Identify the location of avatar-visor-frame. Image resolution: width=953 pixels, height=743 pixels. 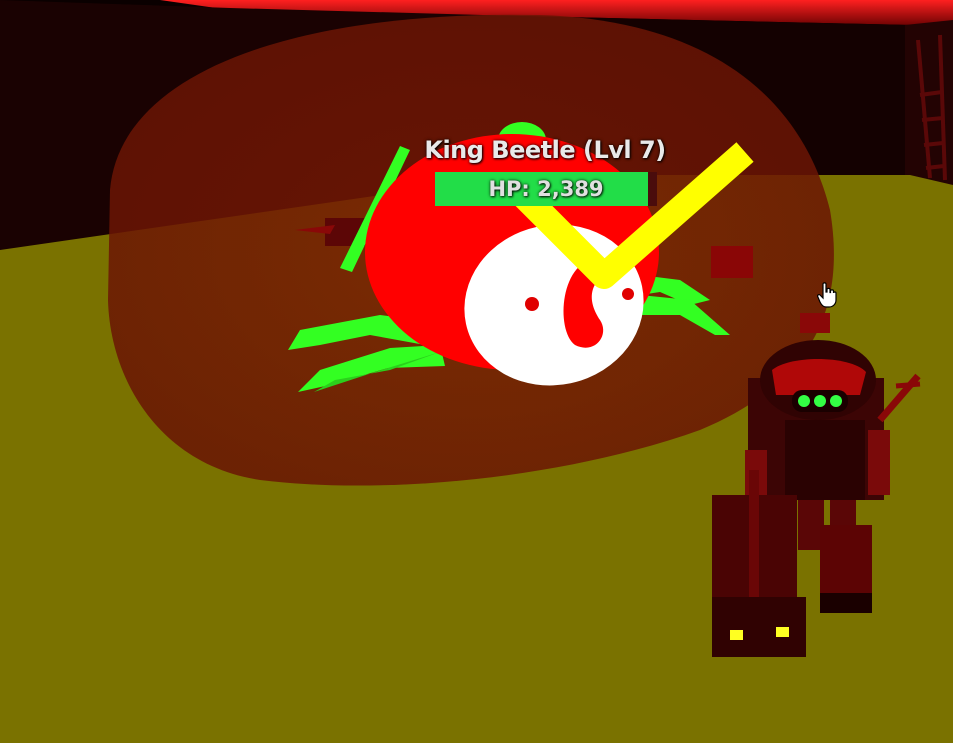
(819, 376).